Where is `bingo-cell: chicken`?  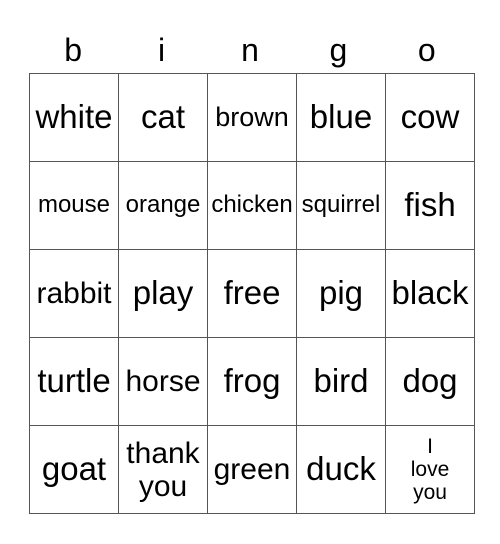 bingo-cell: chicken is located at coordinates (252, 205).